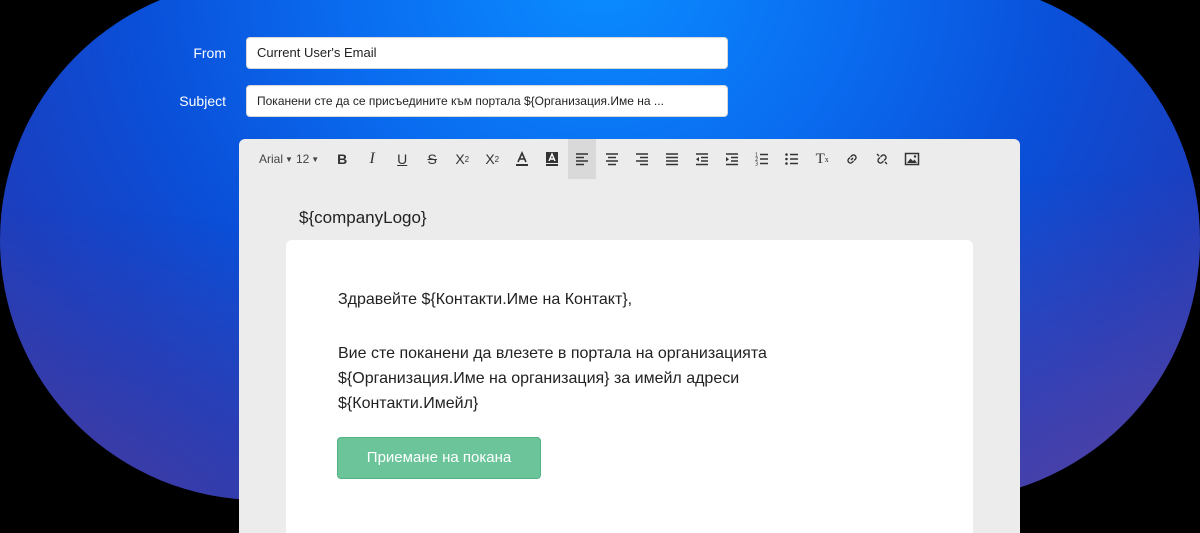 The image size is (1200, 533). I want to click on font-family-dropdown: Arial ▼ 12 ▼, so click(290, 159).